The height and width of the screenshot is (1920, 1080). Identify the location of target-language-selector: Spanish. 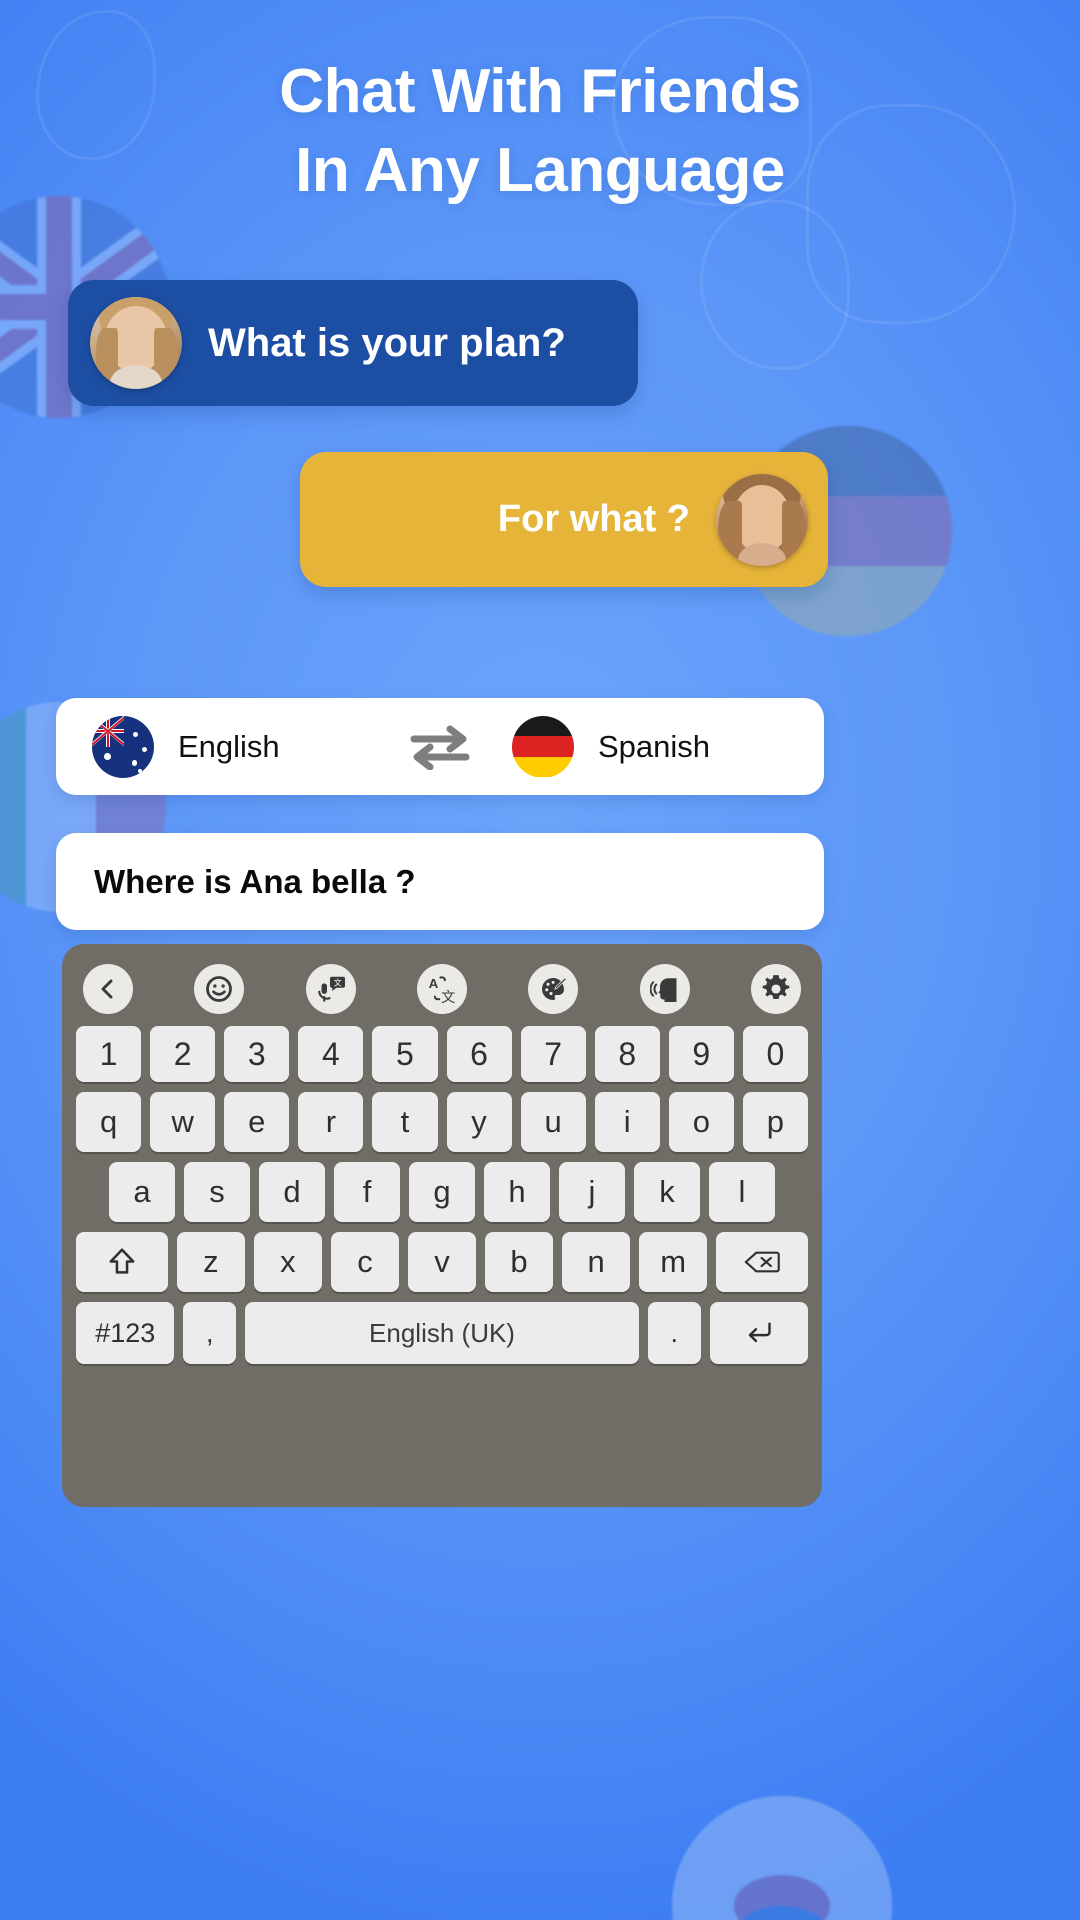
(659, 746).